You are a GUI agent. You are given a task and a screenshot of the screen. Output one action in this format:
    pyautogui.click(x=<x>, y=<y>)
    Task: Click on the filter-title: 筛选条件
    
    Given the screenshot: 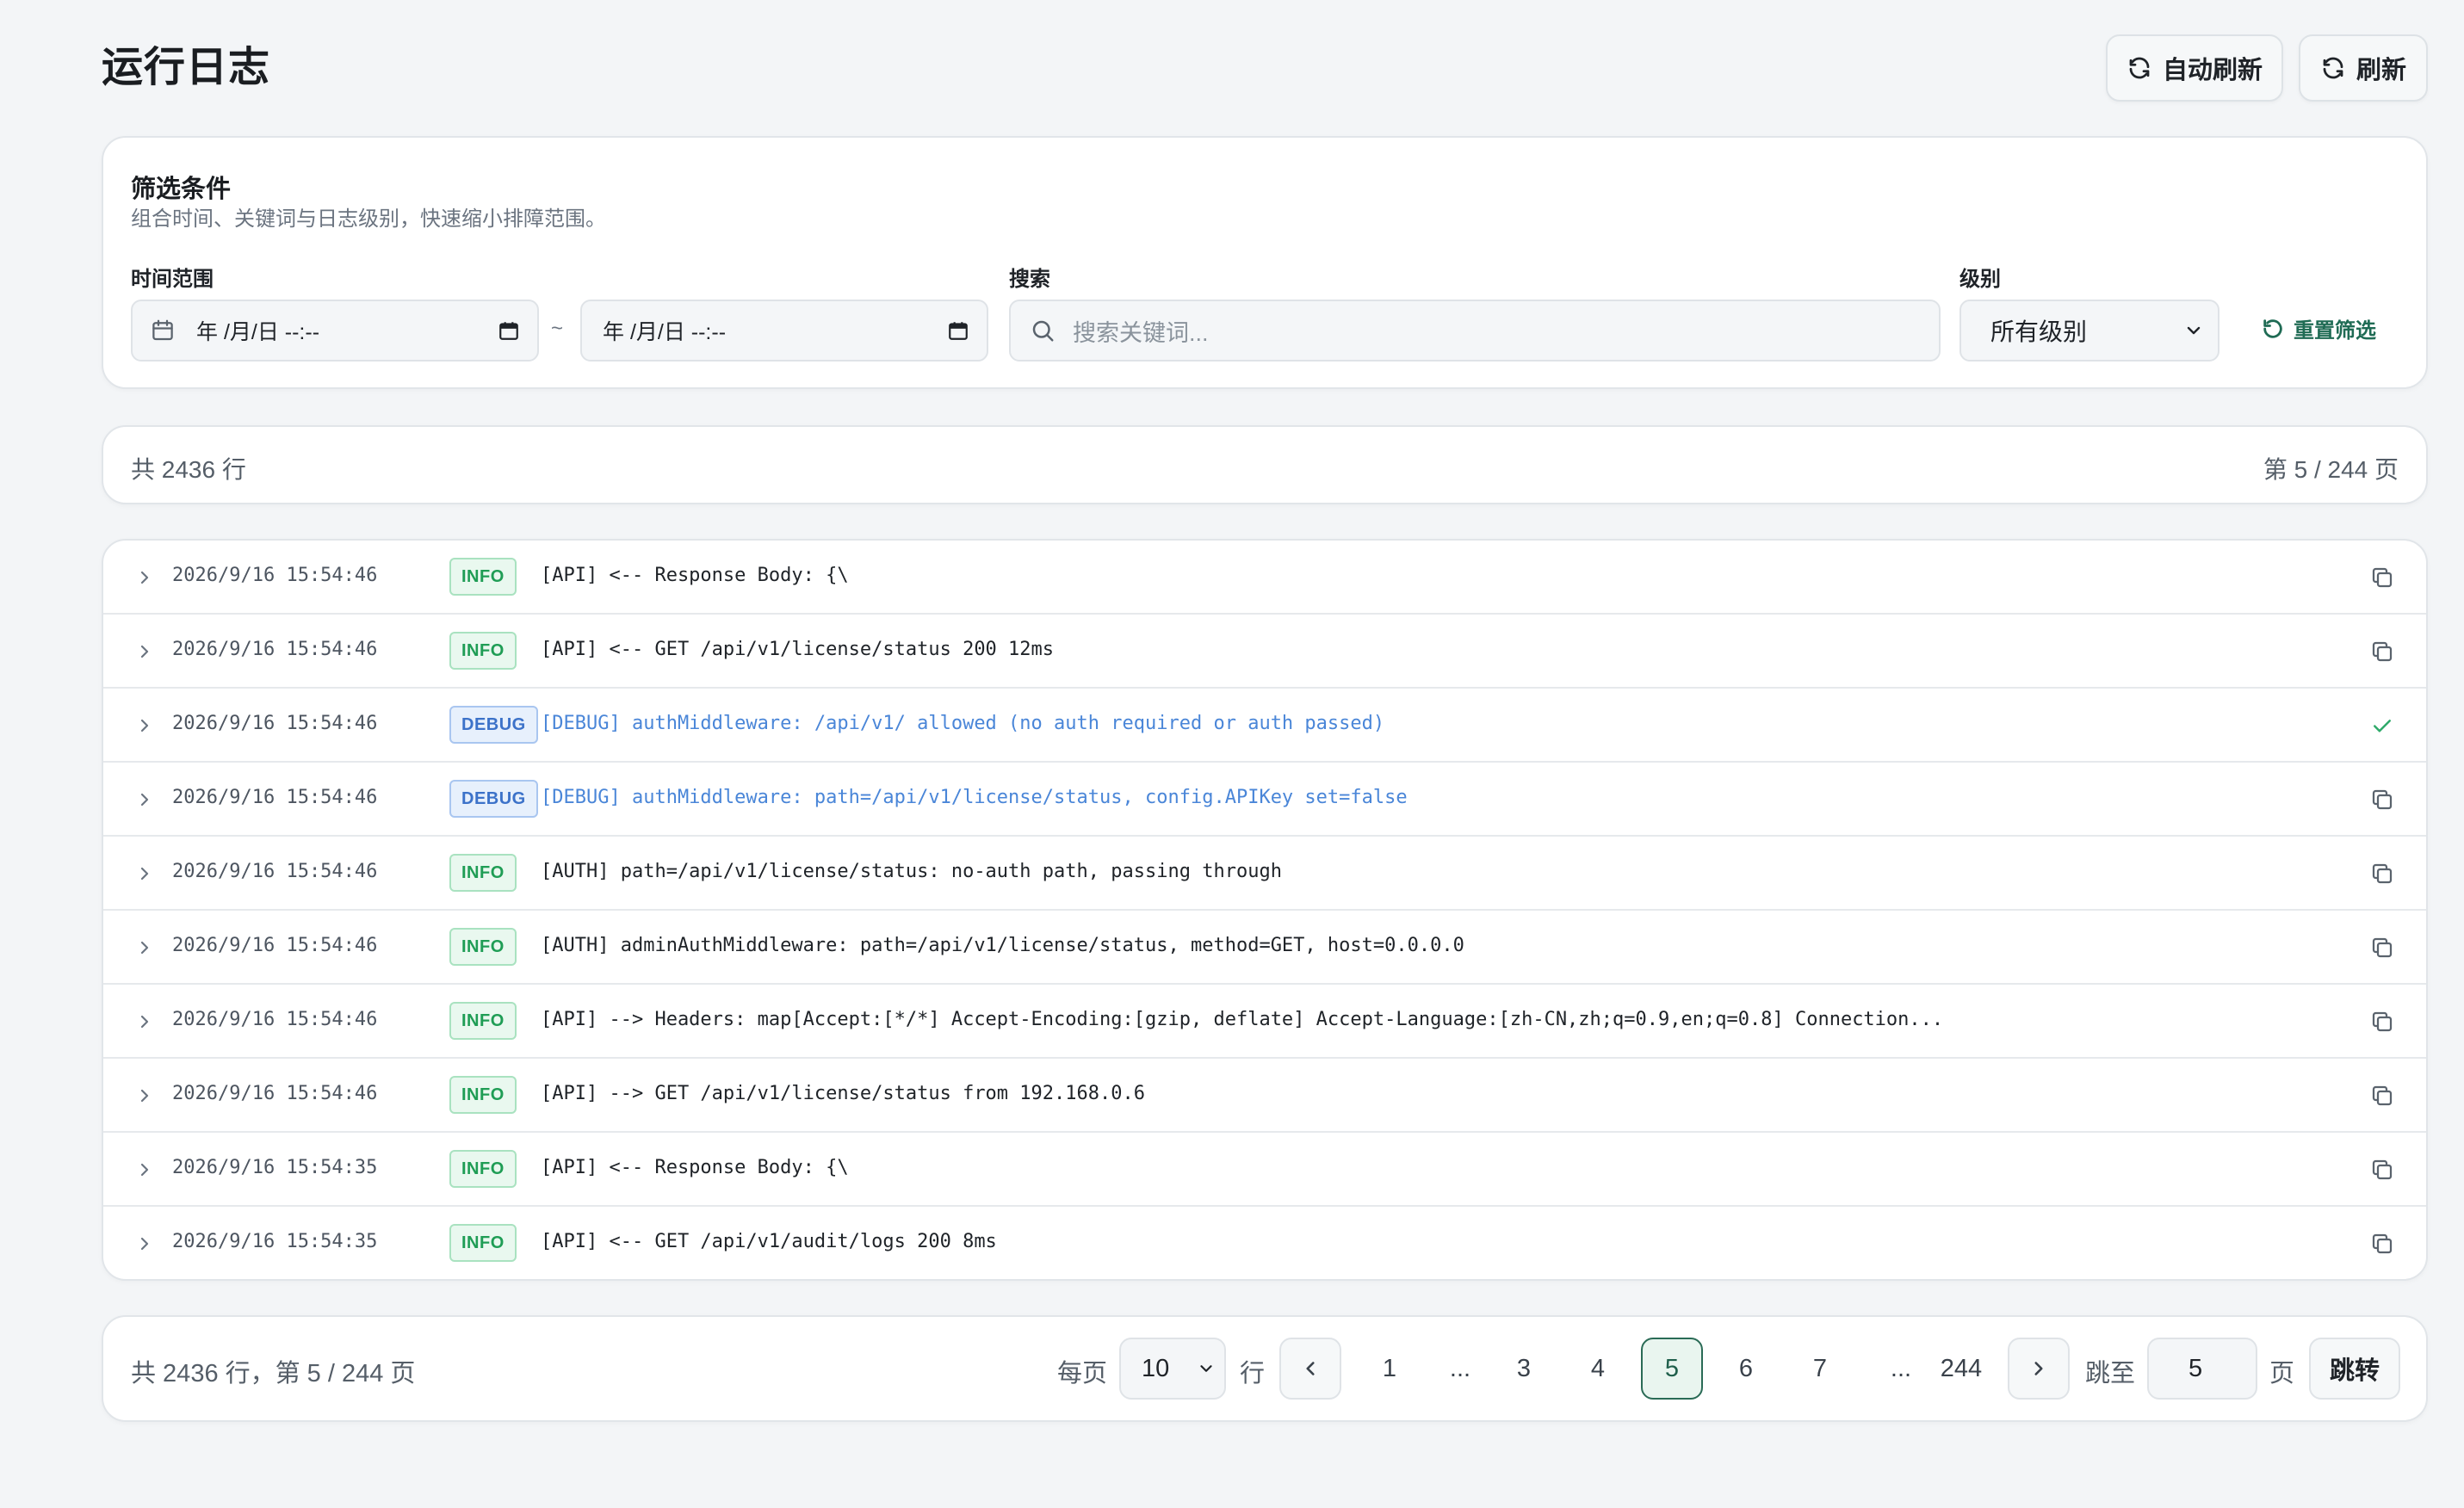 What is the action you would take?
    pyautogui.click(x=181, y=189)
    